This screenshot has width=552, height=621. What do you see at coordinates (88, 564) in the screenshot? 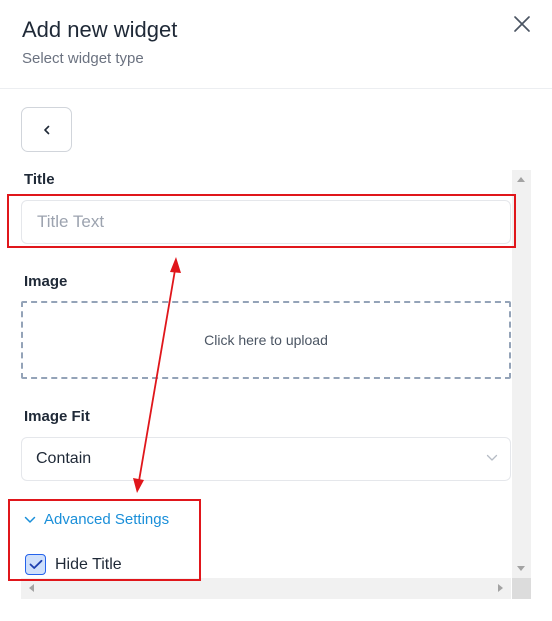
I see `hide-title-label: Hide Title` at bounding box center [88, 564].